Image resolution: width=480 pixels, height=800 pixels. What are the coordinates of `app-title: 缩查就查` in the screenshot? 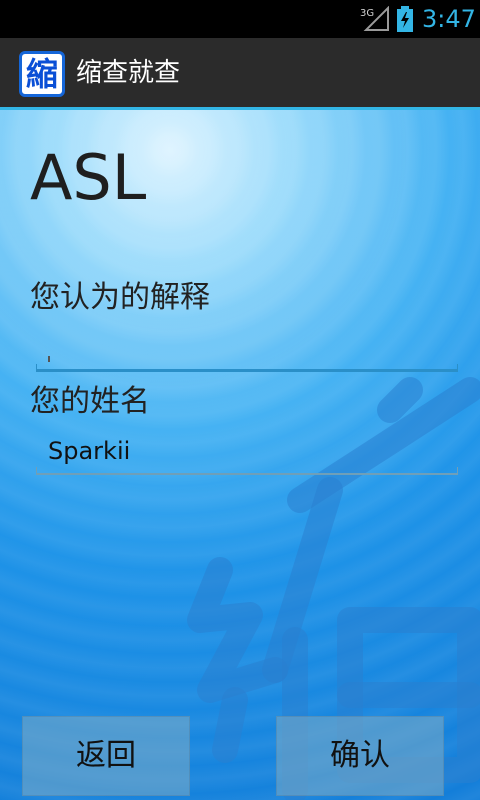 It's located at (128, 73).